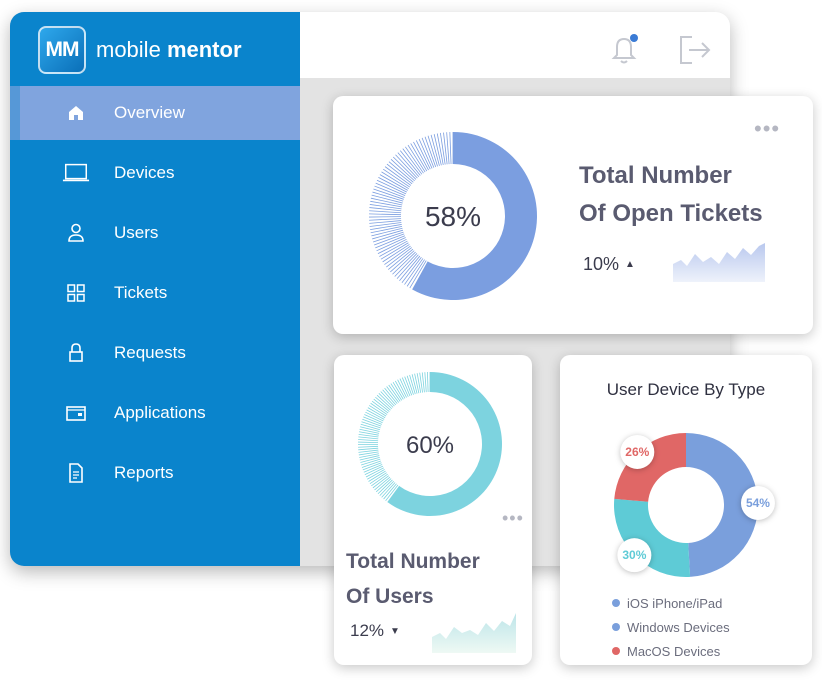 Image resolution: width=822 pixels, height=680 pixels. Describe the element at coordinates (719, 262) in the screenshot. I see `tickets-sparkline` at that location.